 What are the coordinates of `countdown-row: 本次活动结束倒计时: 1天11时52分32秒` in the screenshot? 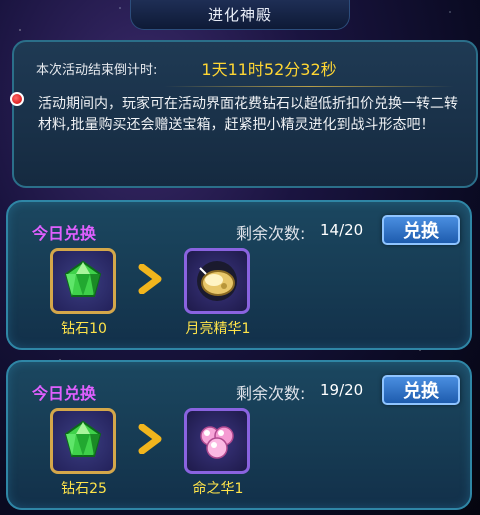 It's located at (256, 68).